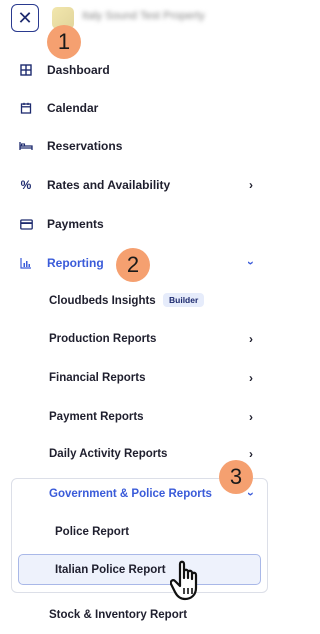 This screenshot has width=320, height=634. What do you see at coordinates (103, 339) in the screenshot?
I see `sub-label-production: Production Reports` at bounding box center [103, 339].